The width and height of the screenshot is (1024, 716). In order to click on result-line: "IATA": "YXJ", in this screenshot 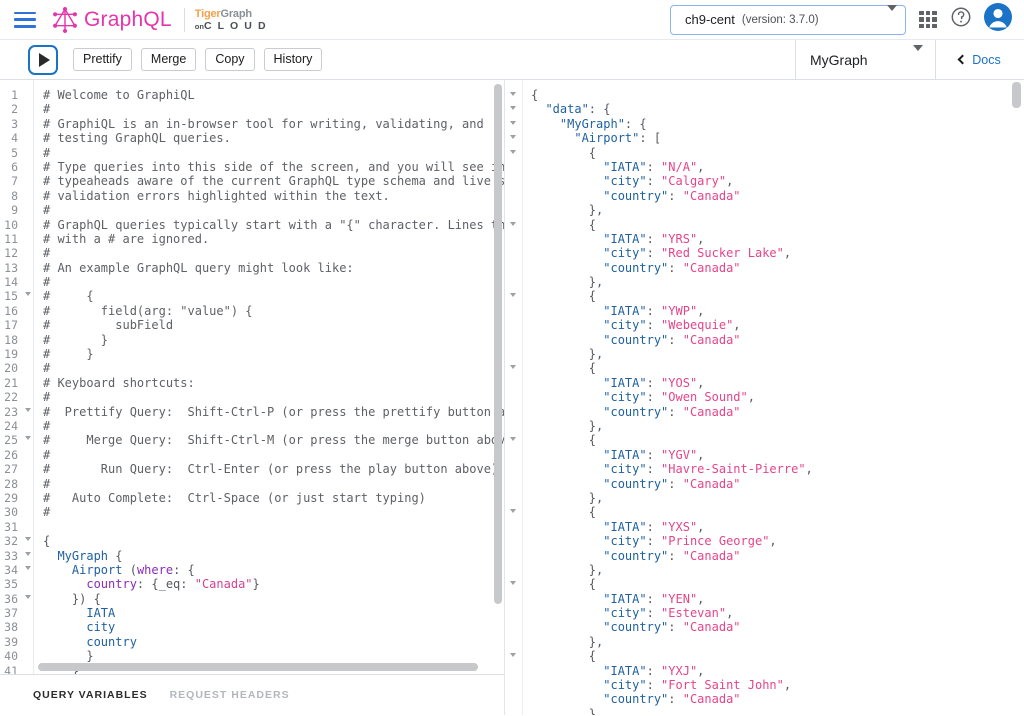, I will do `click(777, 671)`.